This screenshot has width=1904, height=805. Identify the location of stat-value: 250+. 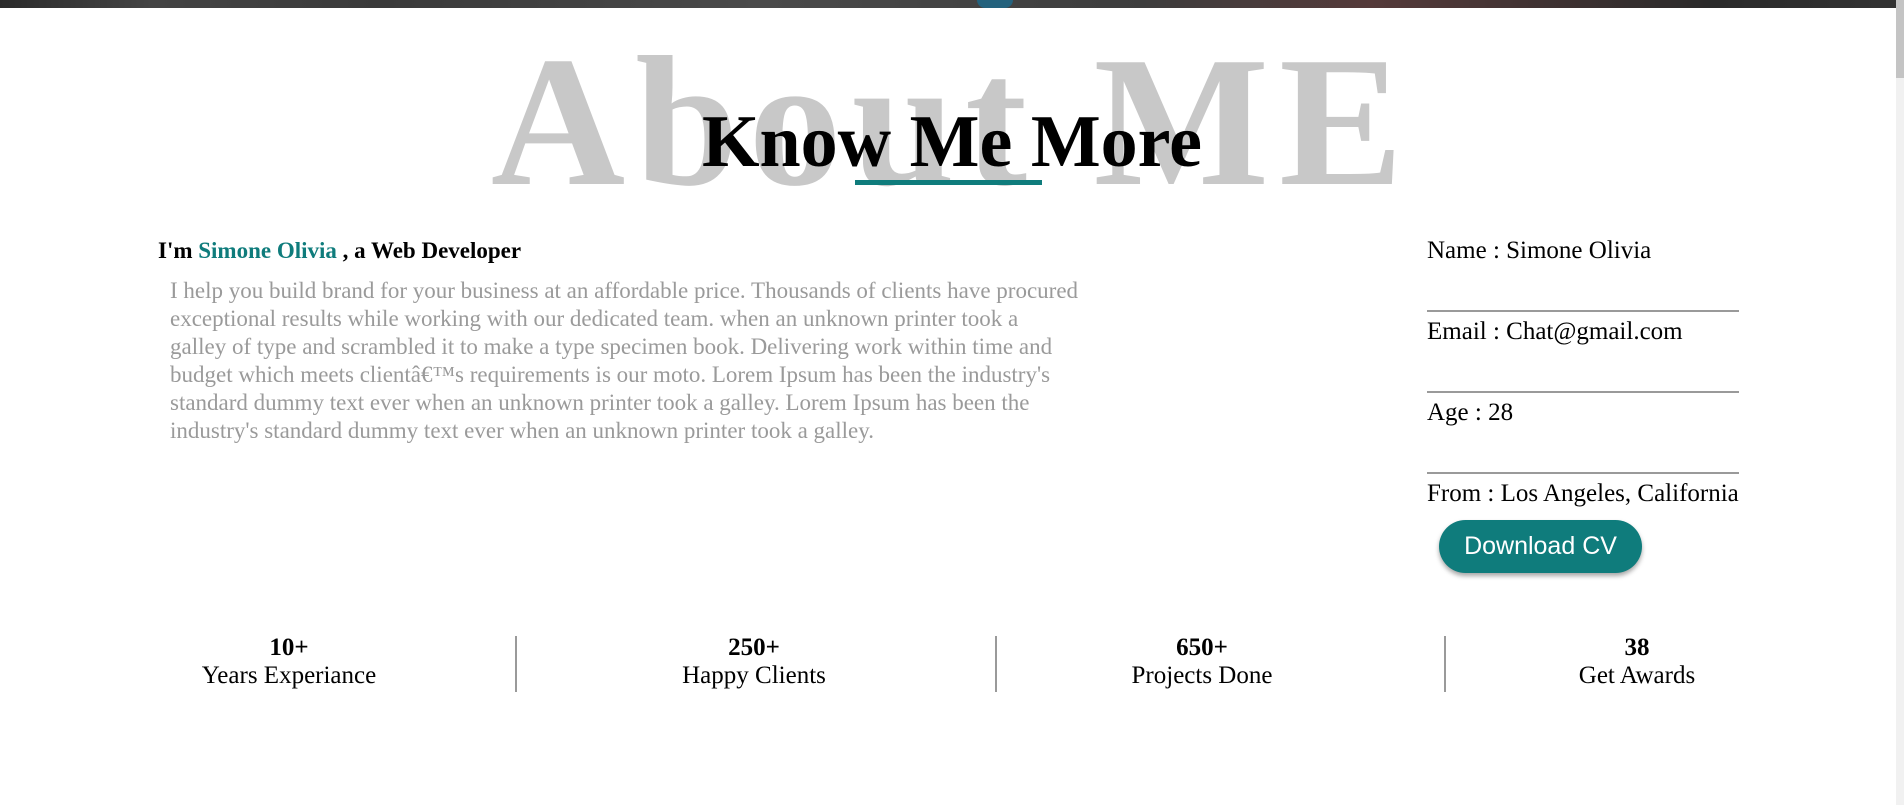
(754, 647).